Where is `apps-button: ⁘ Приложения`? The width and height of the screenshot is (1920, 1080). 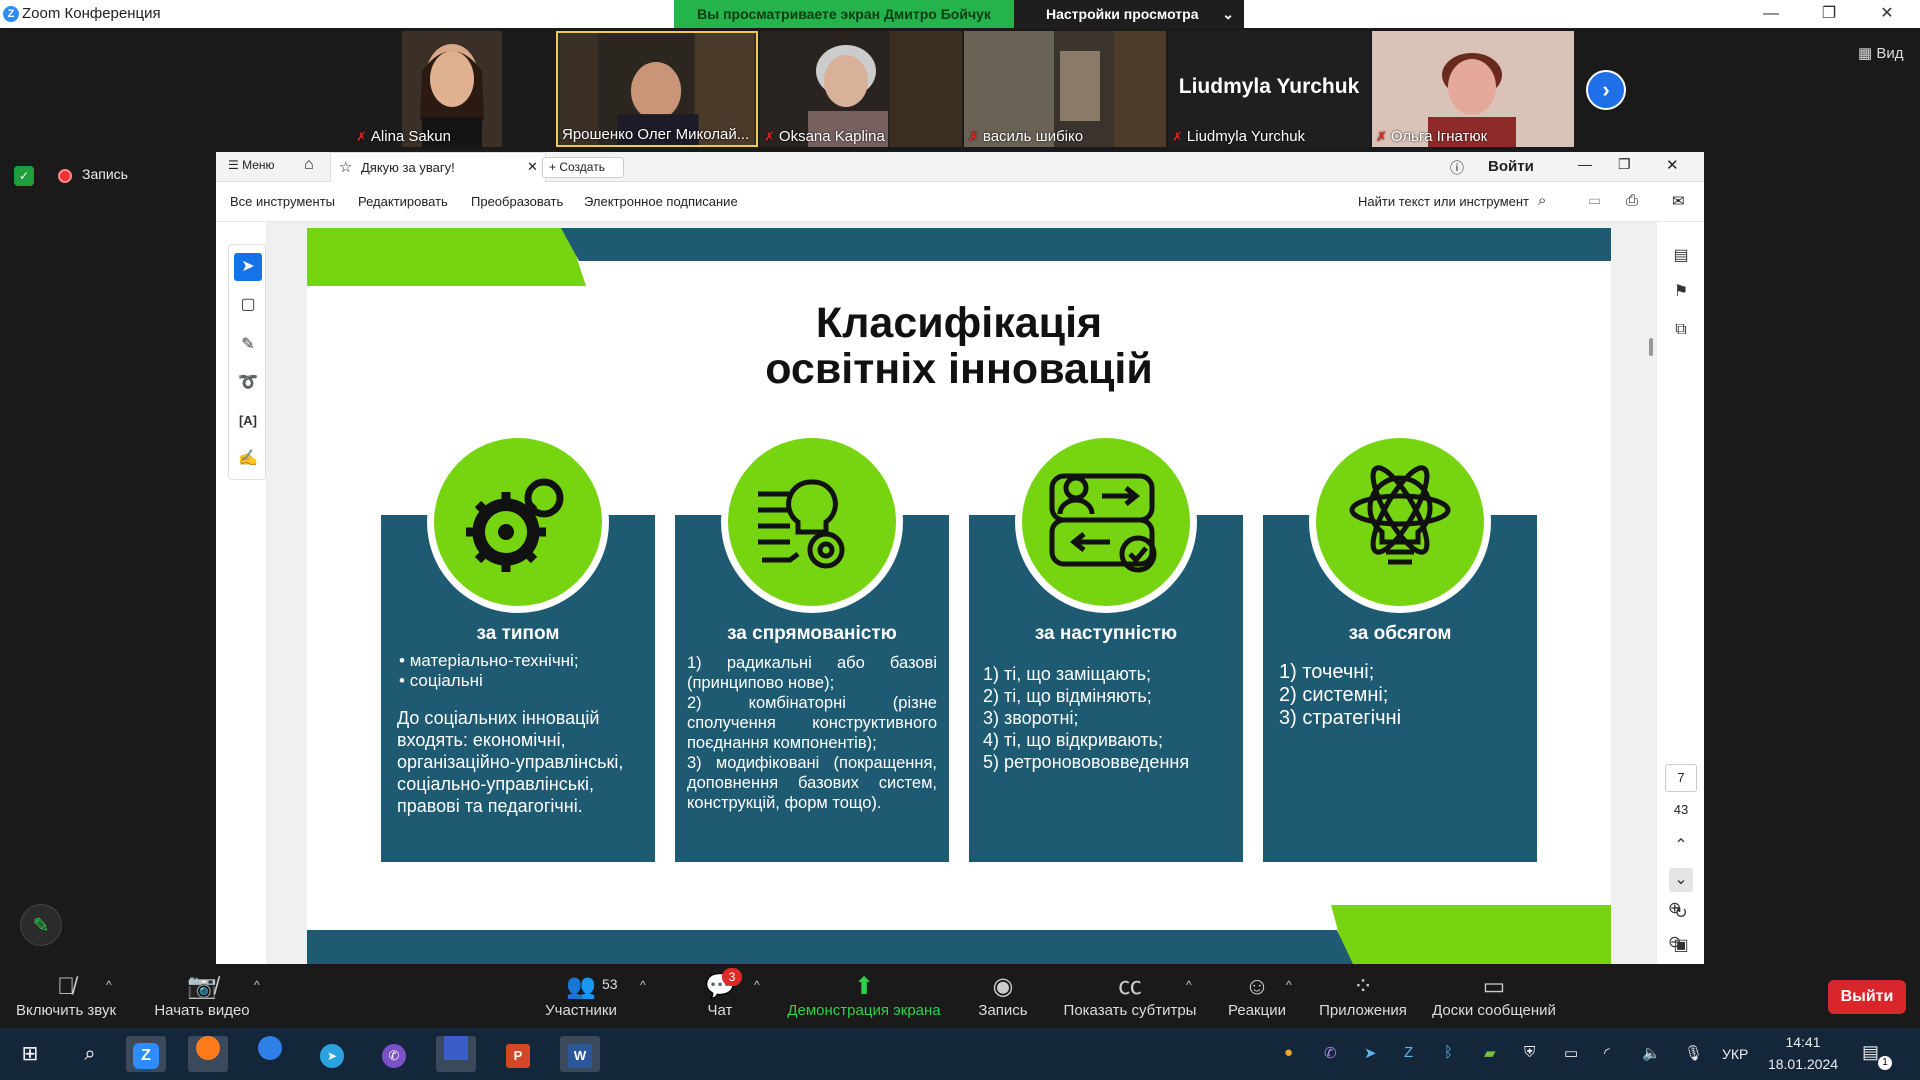 apps-button: ⁘ Приложения is located at coordinates (1363, 995).